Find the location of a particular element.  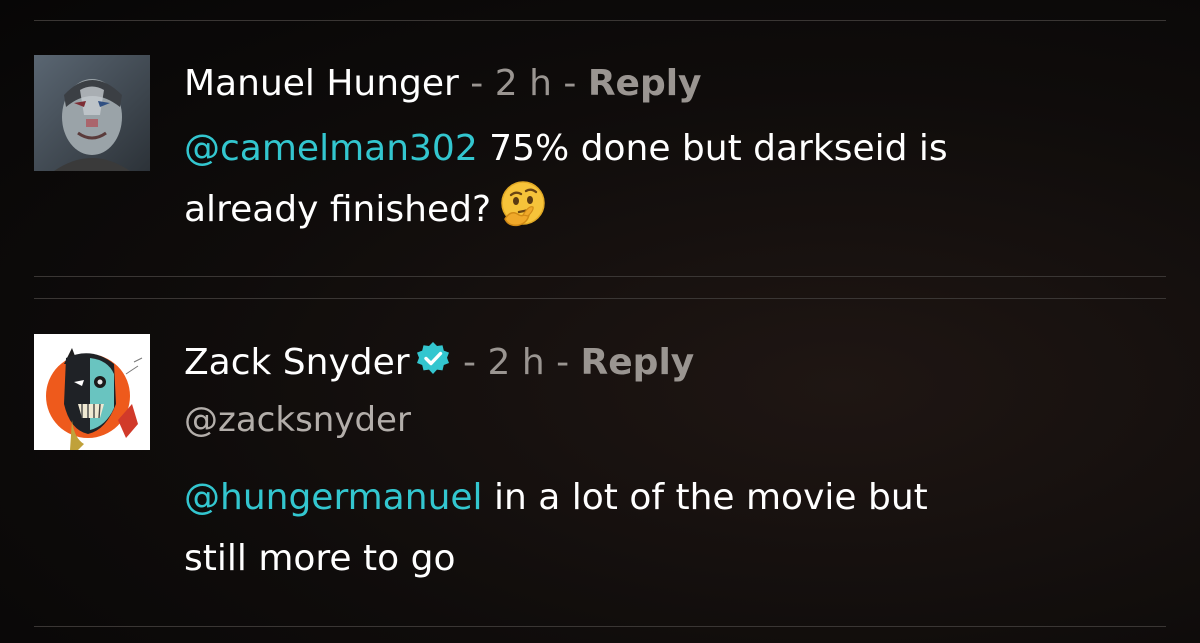

comment-line: @hungermanuel in a lot of the movie but is located at coordinates (679, 497).